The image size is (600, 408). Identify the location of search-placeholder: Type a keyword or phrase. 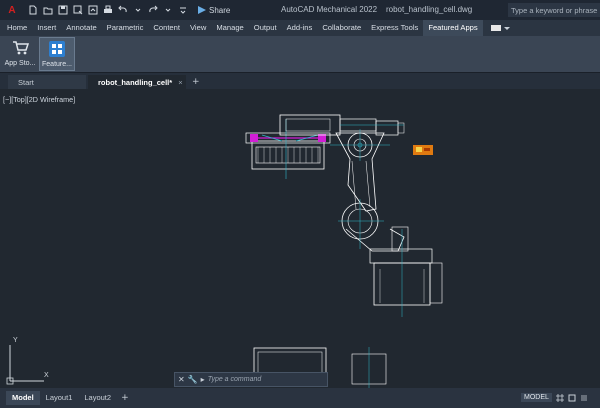
(554, 10).